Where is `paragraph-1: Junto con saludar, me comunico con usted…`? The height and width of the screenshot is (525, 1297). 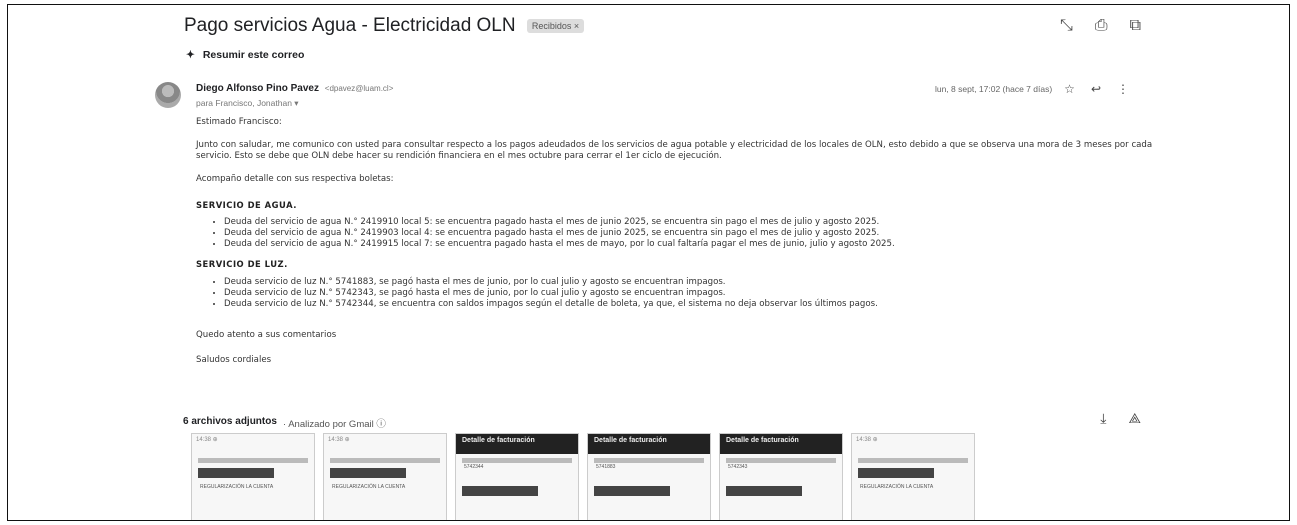
paragraph-1: Junto con saludar, me comunico con usted… is located at coordinates (674, 150).